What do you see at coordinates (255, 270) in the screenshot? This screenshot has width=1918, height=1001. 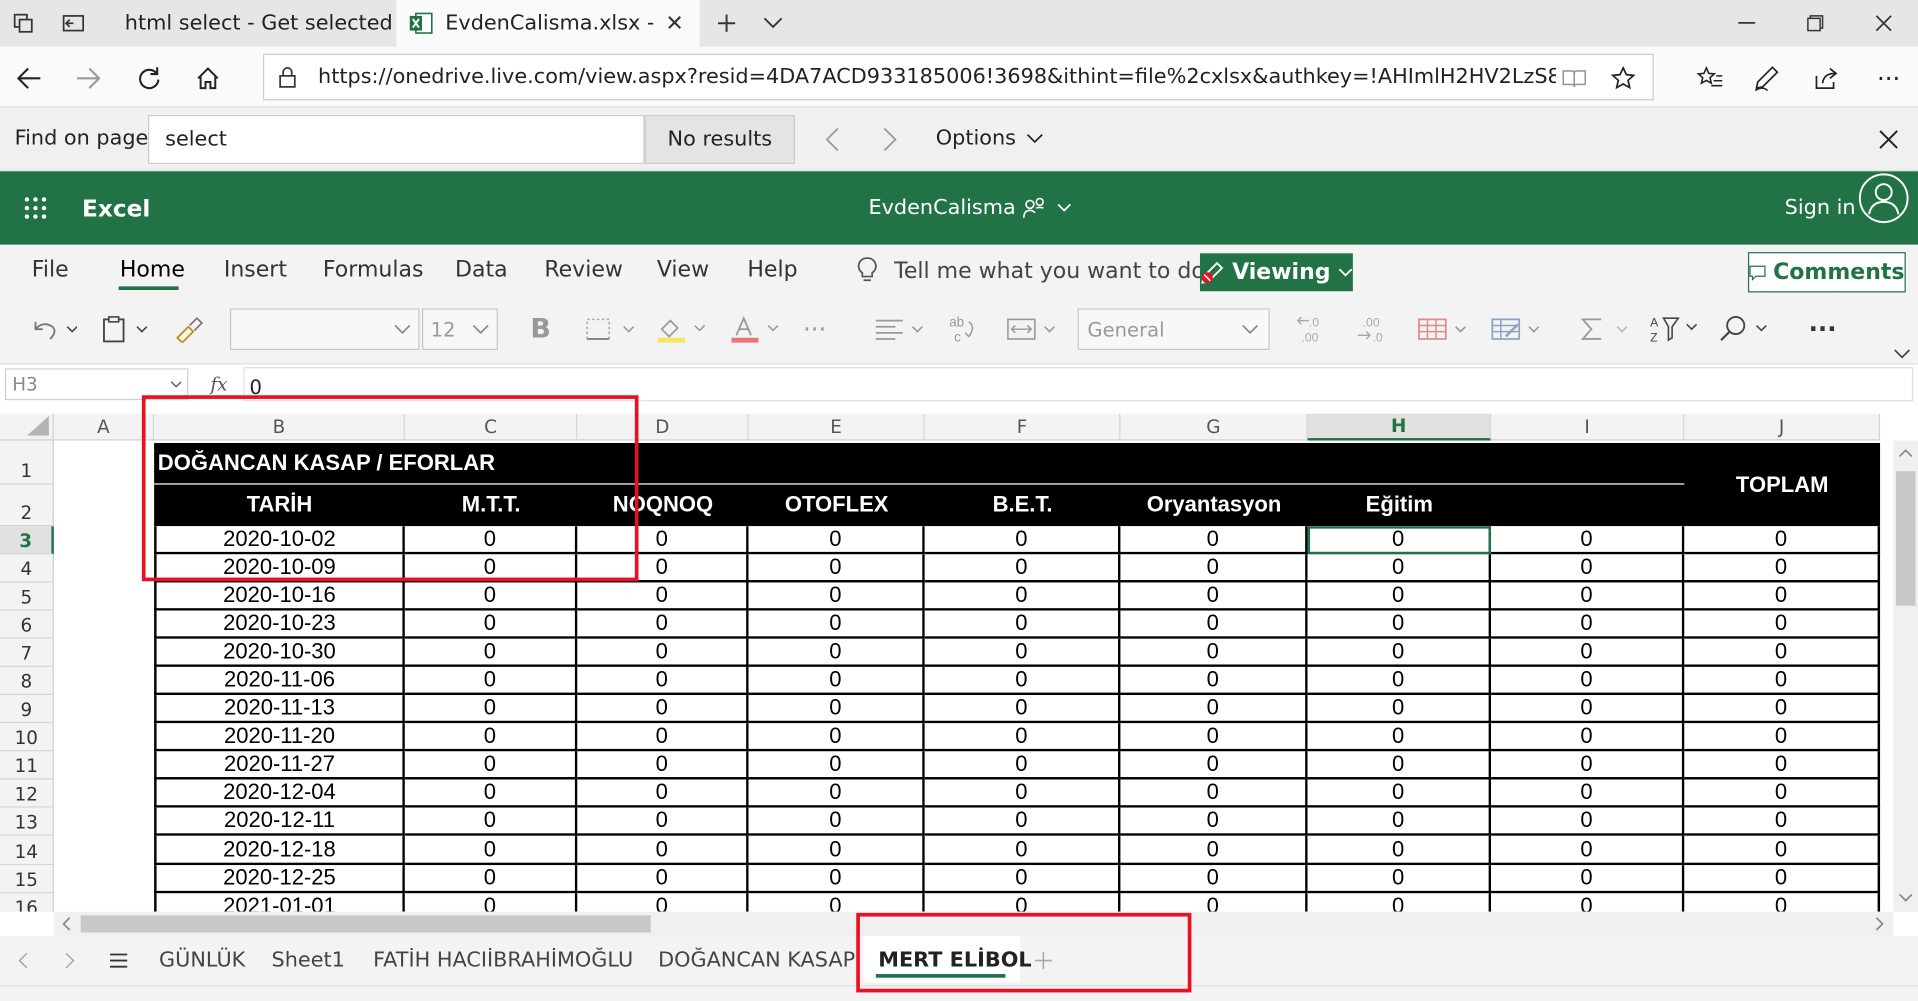 I see `tab-insert: Insert` at bounding box center [255, 270].